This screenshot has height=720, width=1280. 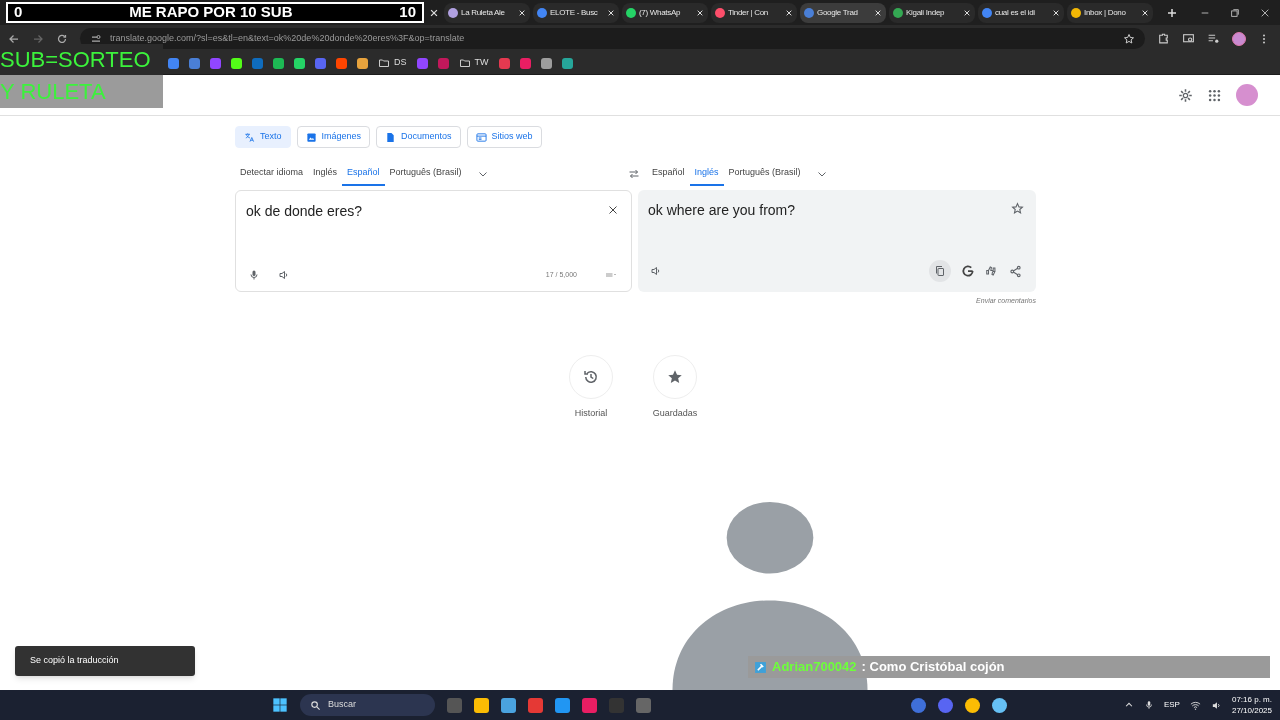 What do you see at coordinates (591, 413) in the screenshot?
I see `shortcut-label: Historial` at bounding box center [591, 413].